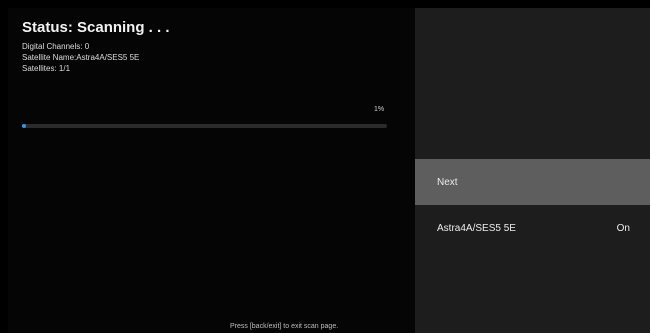  Describe the element at coordinates (284, 326) in the screenshot. I see `exit-hint: Press [back/exit] to exit scan page.` at that location.